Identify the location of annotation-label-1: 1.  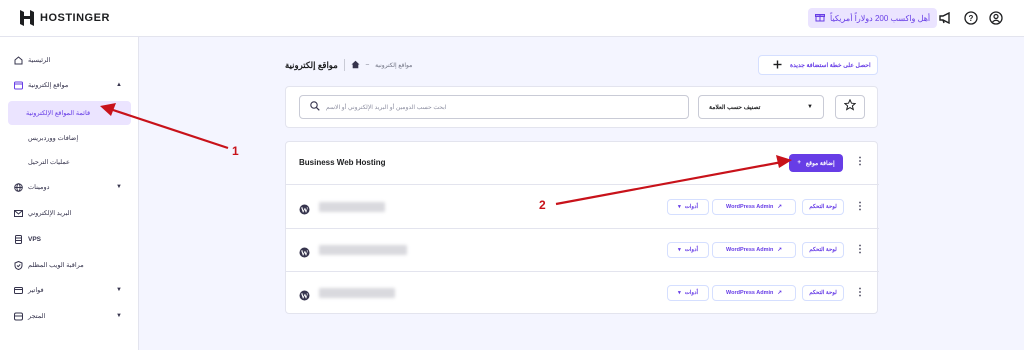
(235, 151).